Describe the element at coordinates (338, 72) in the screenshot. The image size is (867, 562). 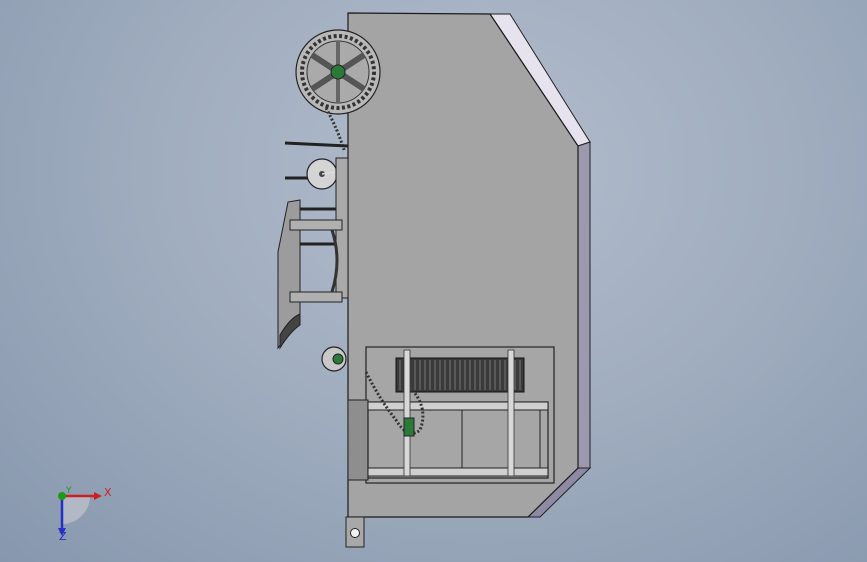
I see `sprocket-wheel` at that location.